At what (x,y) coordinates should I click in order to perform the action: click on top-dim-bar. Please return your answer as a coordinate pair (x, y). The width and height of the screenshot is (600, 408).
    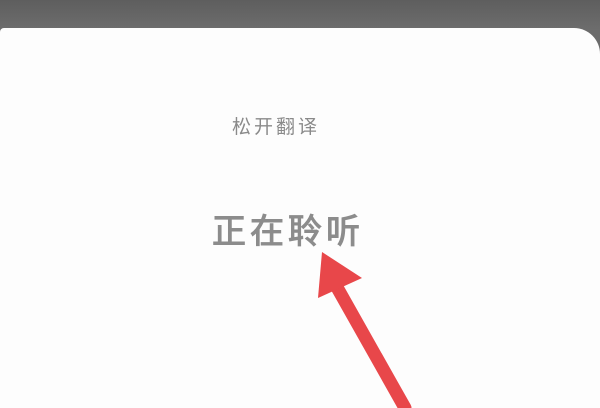
    Looking at the image, I should click on (300, 15).